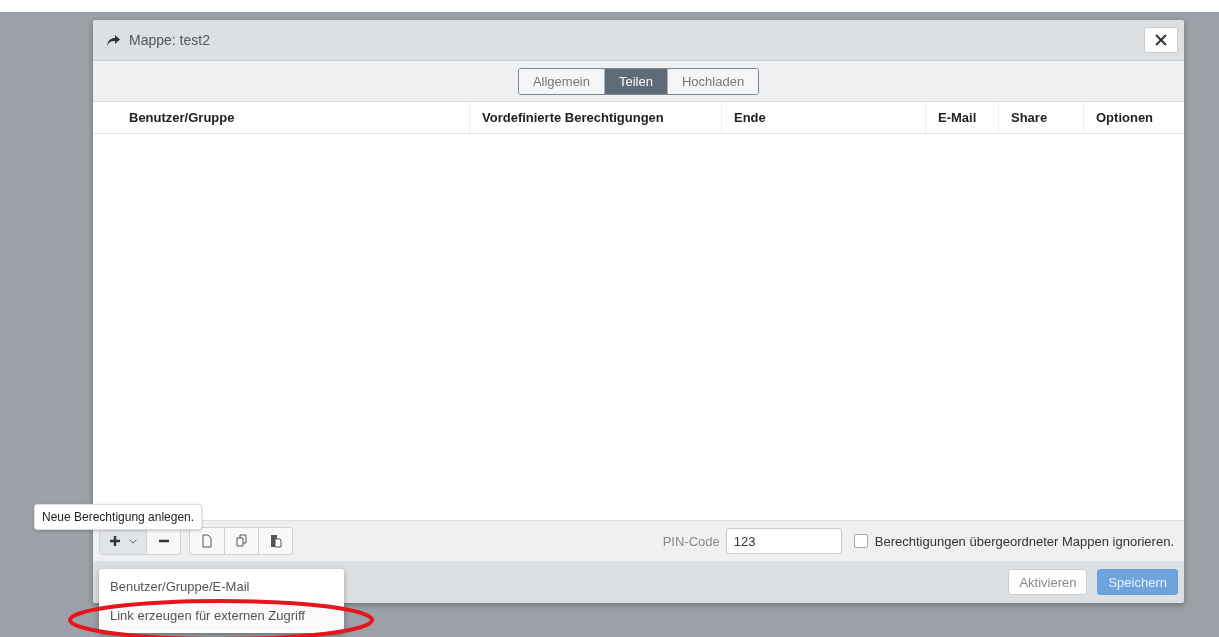  I want to click on remove-button, so click(163, 541).